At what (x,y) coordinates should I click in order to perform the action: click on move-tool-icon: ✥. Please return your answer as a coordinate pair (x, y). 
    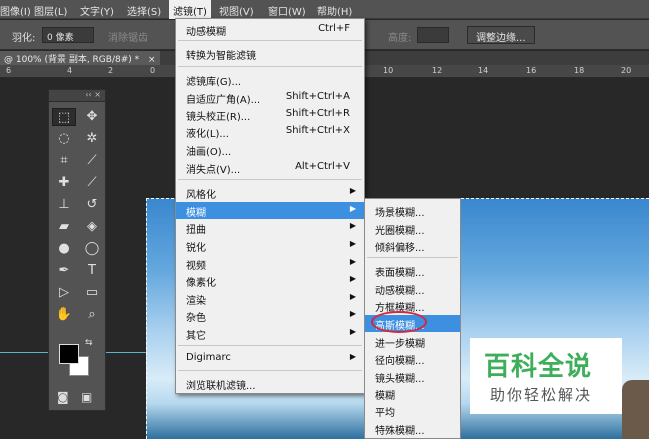
    Looking at the image, I should click on (92, 117).